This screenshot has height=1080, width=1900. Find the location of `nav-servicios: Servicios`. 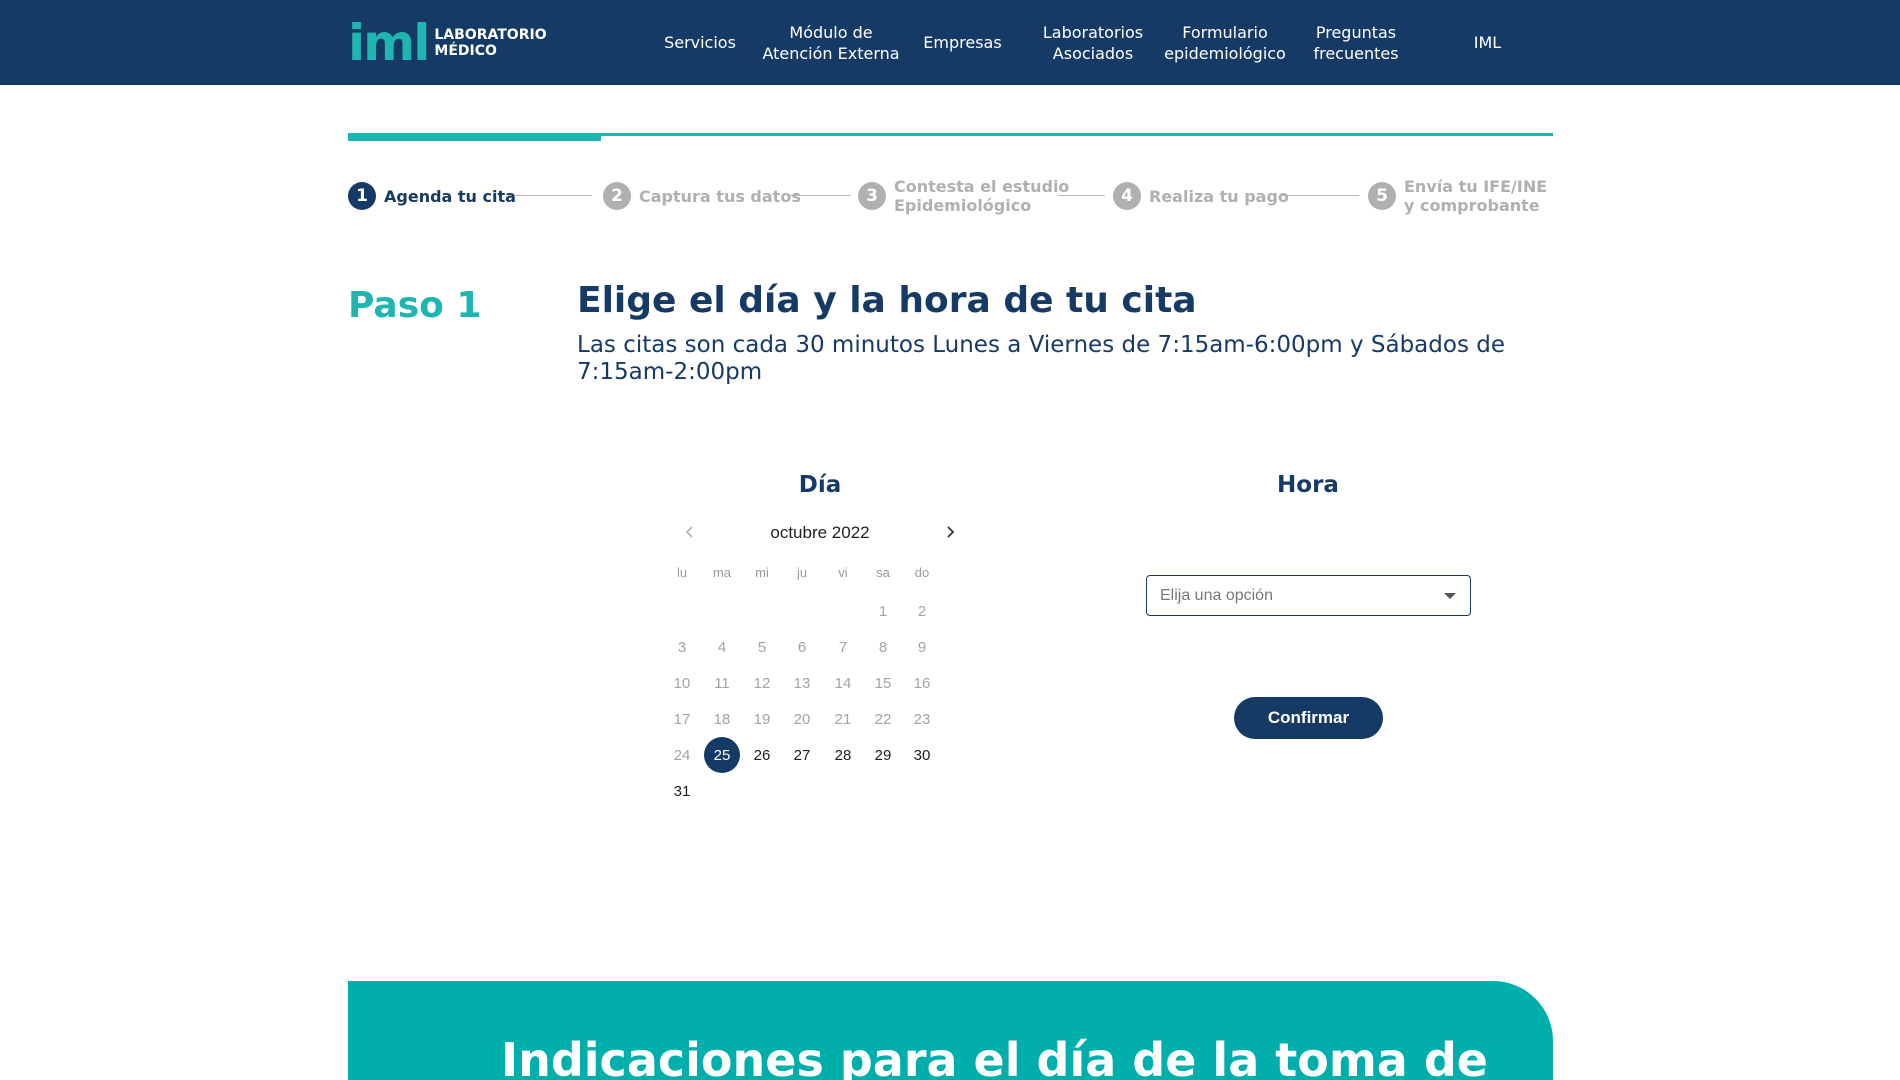

nav-servicios: Servicios is located at coordinates (700, 42).